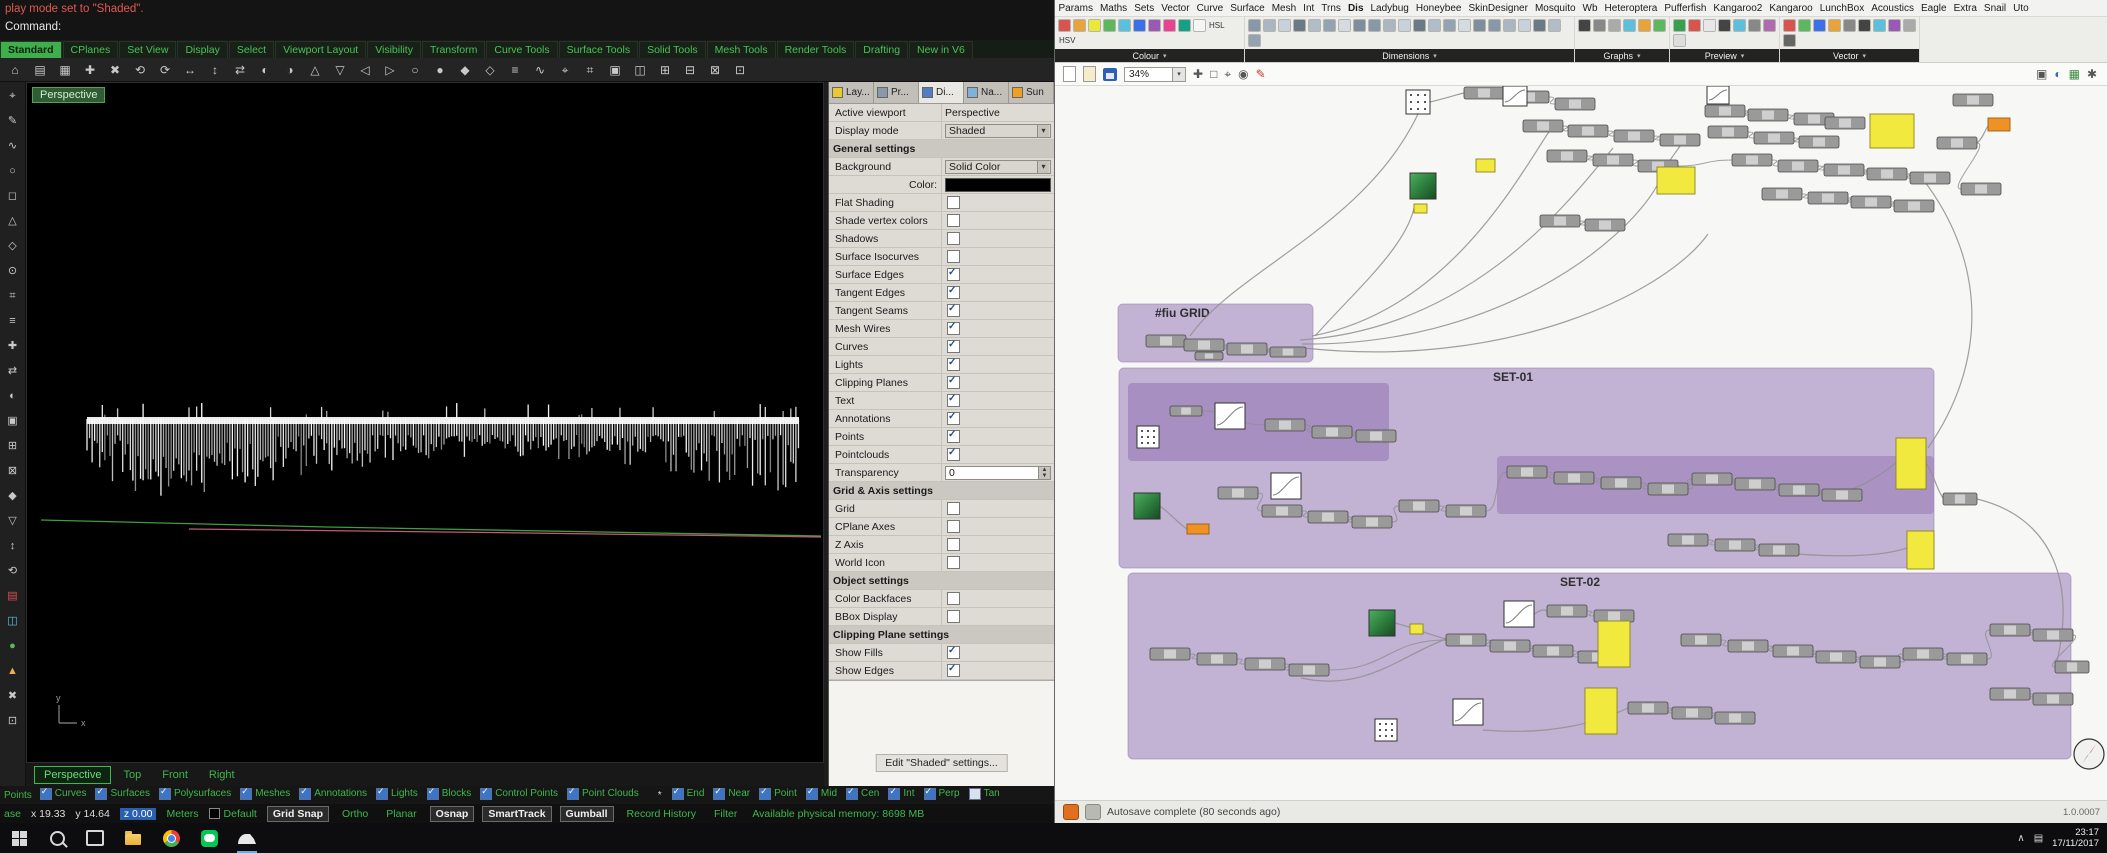 The image size is (2107, 853). What do you see at coordinates (265, 70) in the screenshot?
I see `toolbar-icon-10: ◐` at bounding box center [265, 70].